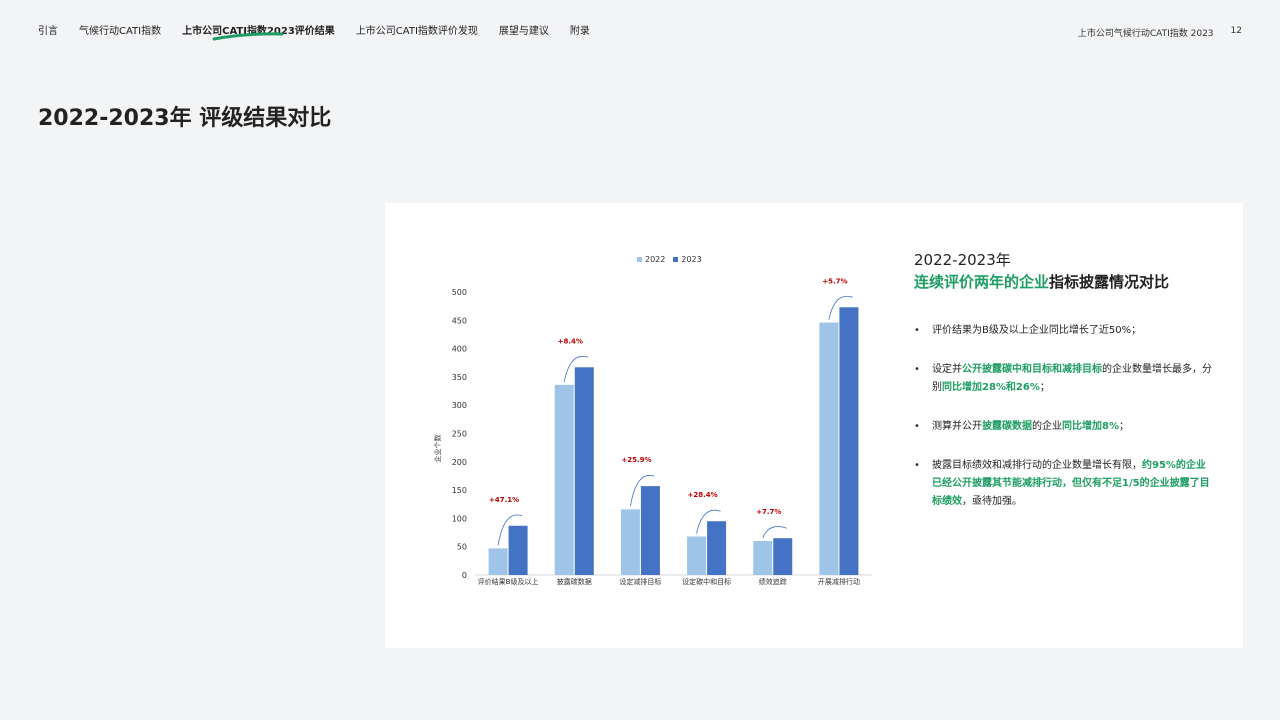 Image resolution: width=1280 pixels, height=720 pixels. I want to click on y-tick-label: 0, so click(464, 575).